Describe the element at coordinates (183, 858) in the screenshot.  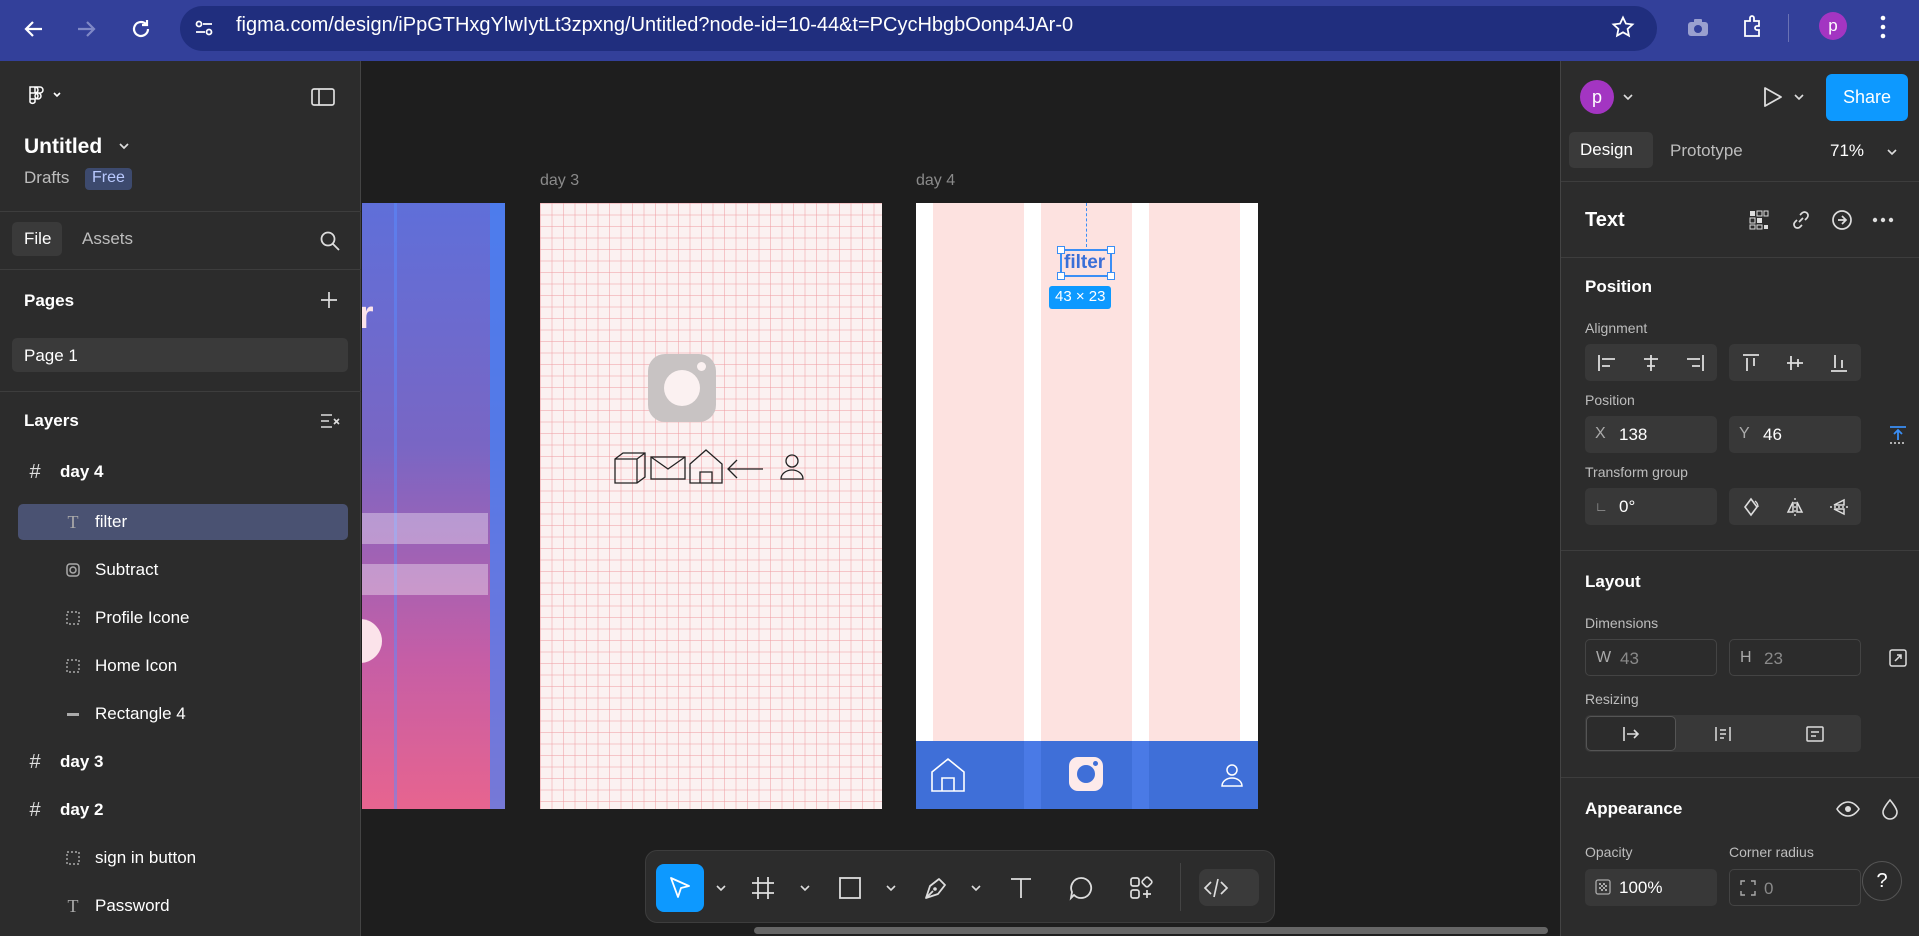
I see `layer-sign-in-button: sign in button` at that location.